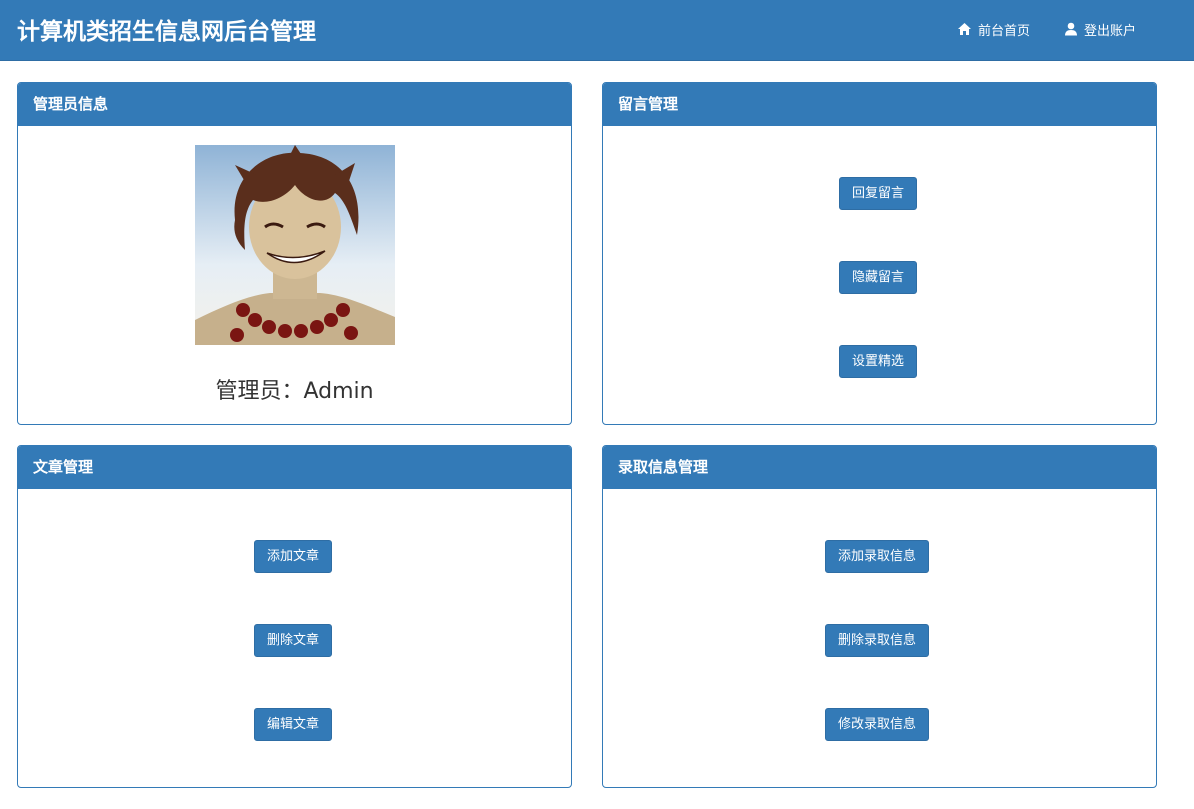 This screenshot has width=1194, height=809. I want to click on message-management-heading: 留言管理, so click(879, 104).